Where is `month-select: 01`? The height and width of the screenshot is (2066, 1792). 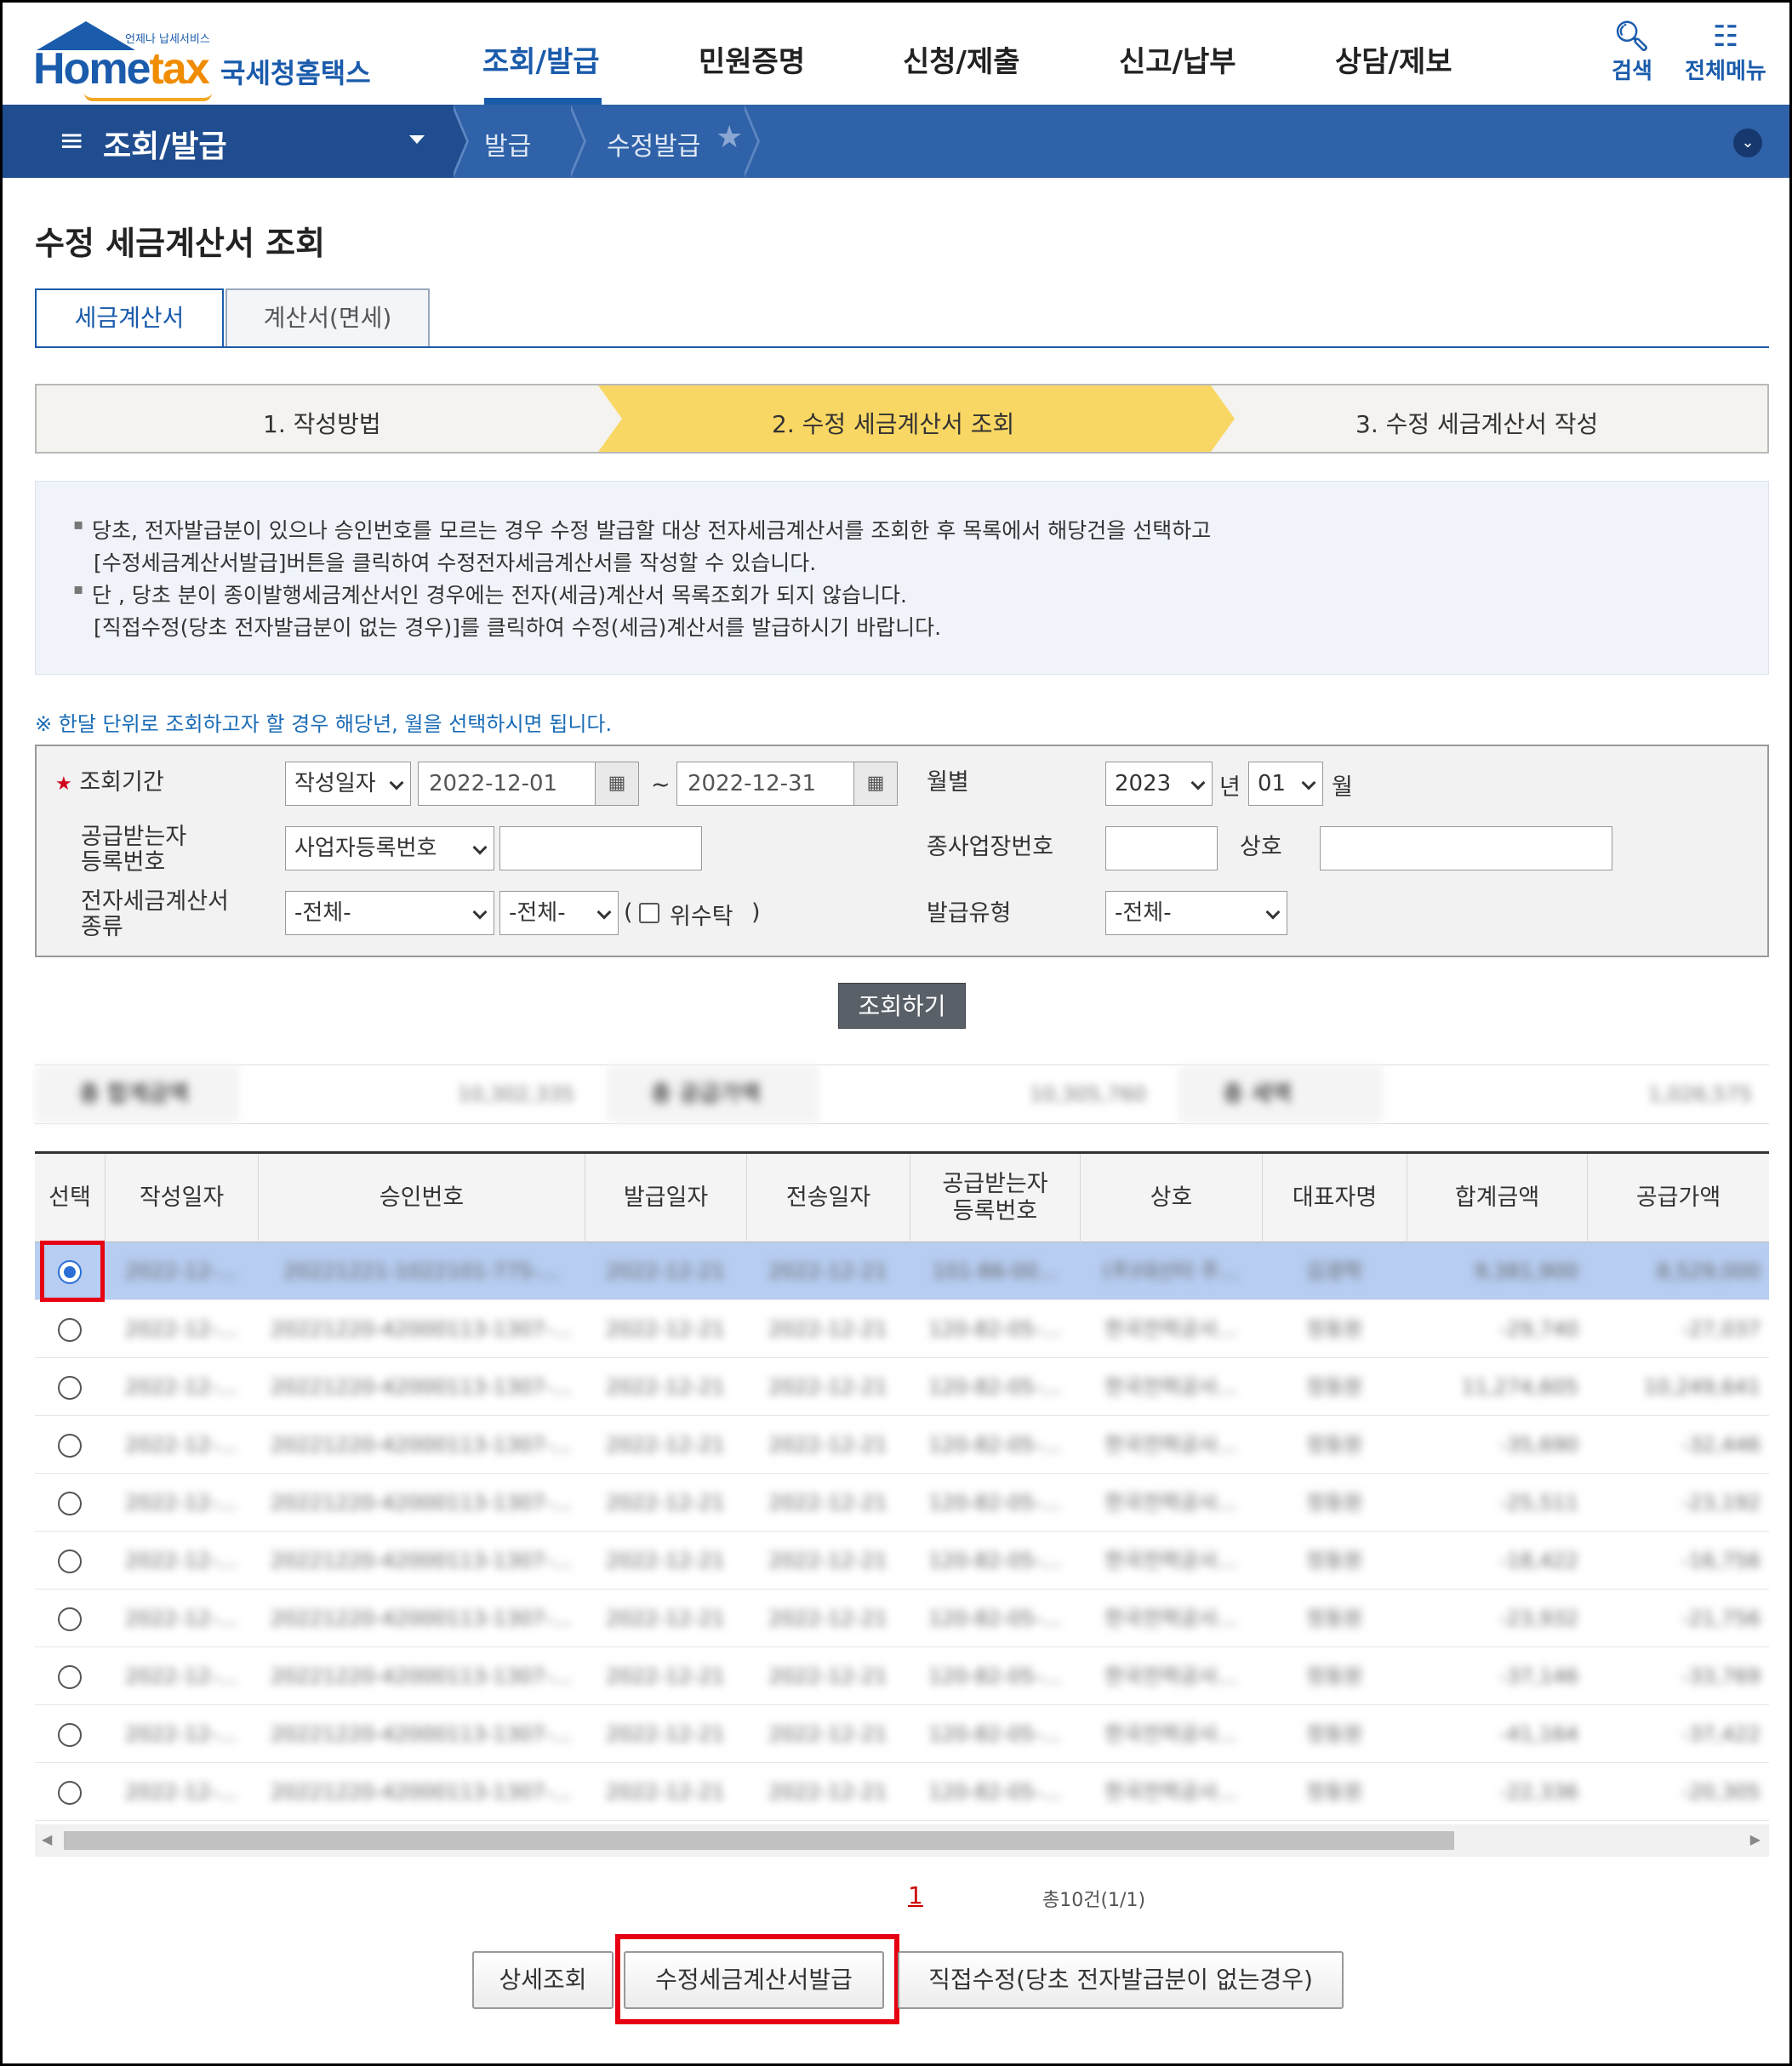
month-select: 01 is located at coordinates (1285, 784).